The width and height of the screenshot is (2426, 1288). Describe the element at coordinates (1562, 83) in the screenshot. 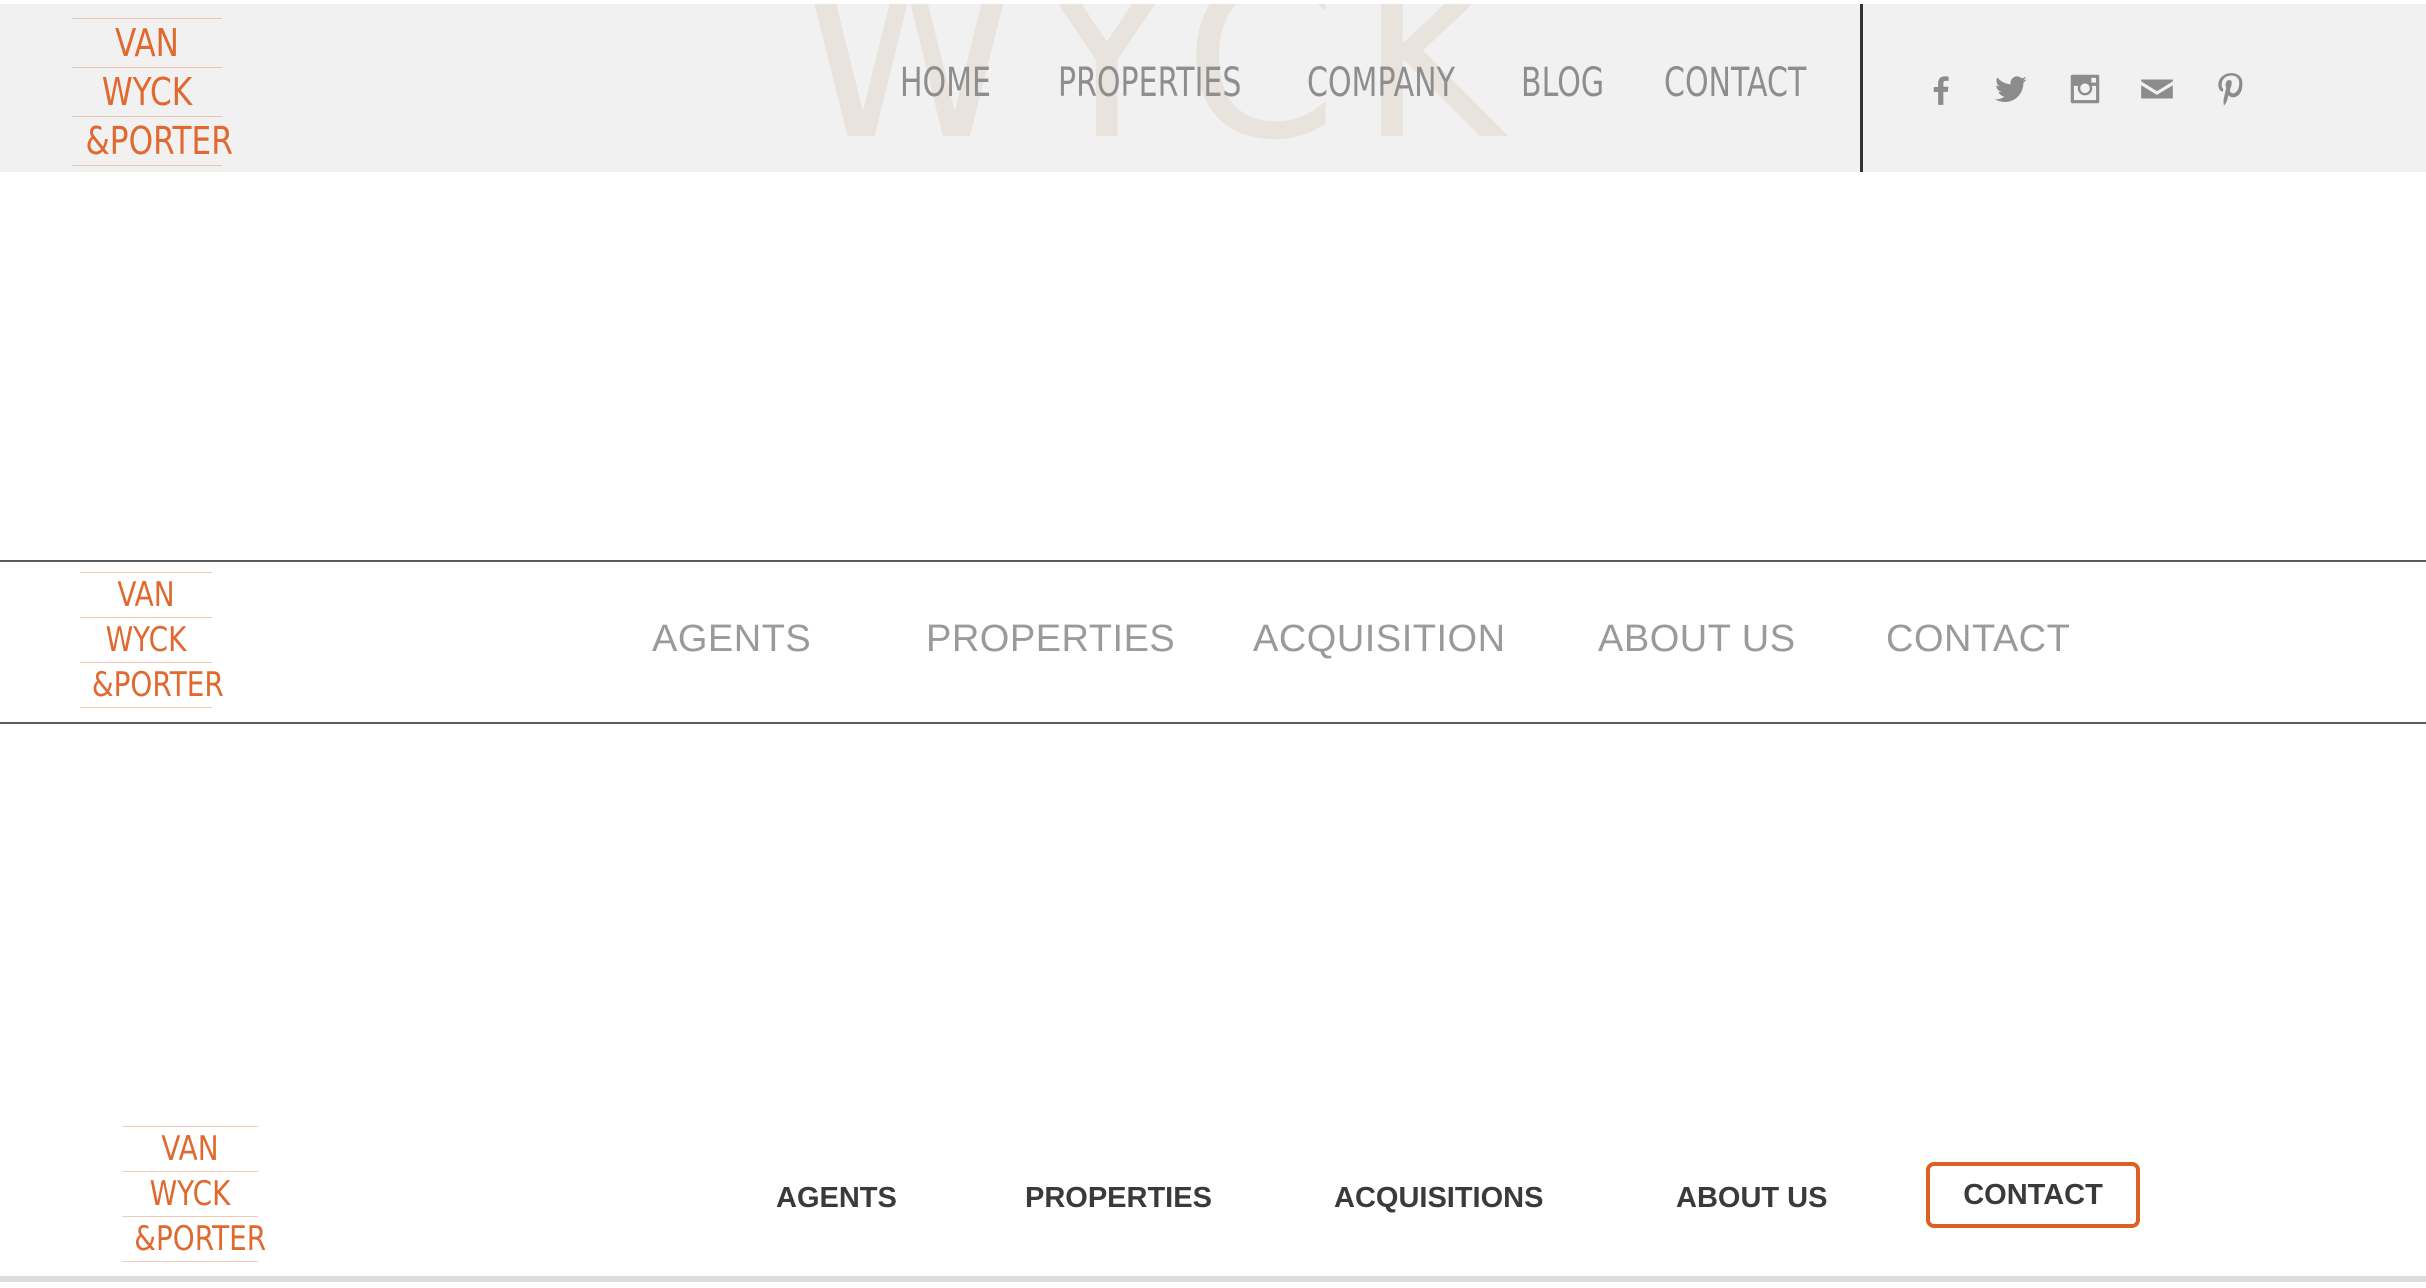

I see `nav-blog: BLOG` at that location.